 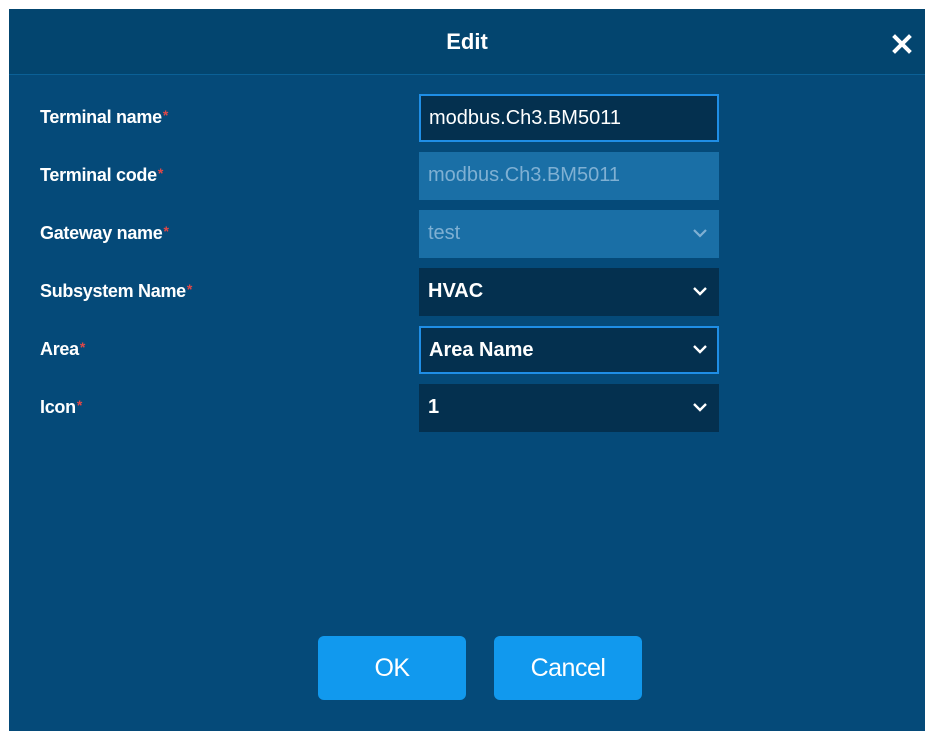 I want to click on dialog-title: Edit, so click(x=467, y=41).